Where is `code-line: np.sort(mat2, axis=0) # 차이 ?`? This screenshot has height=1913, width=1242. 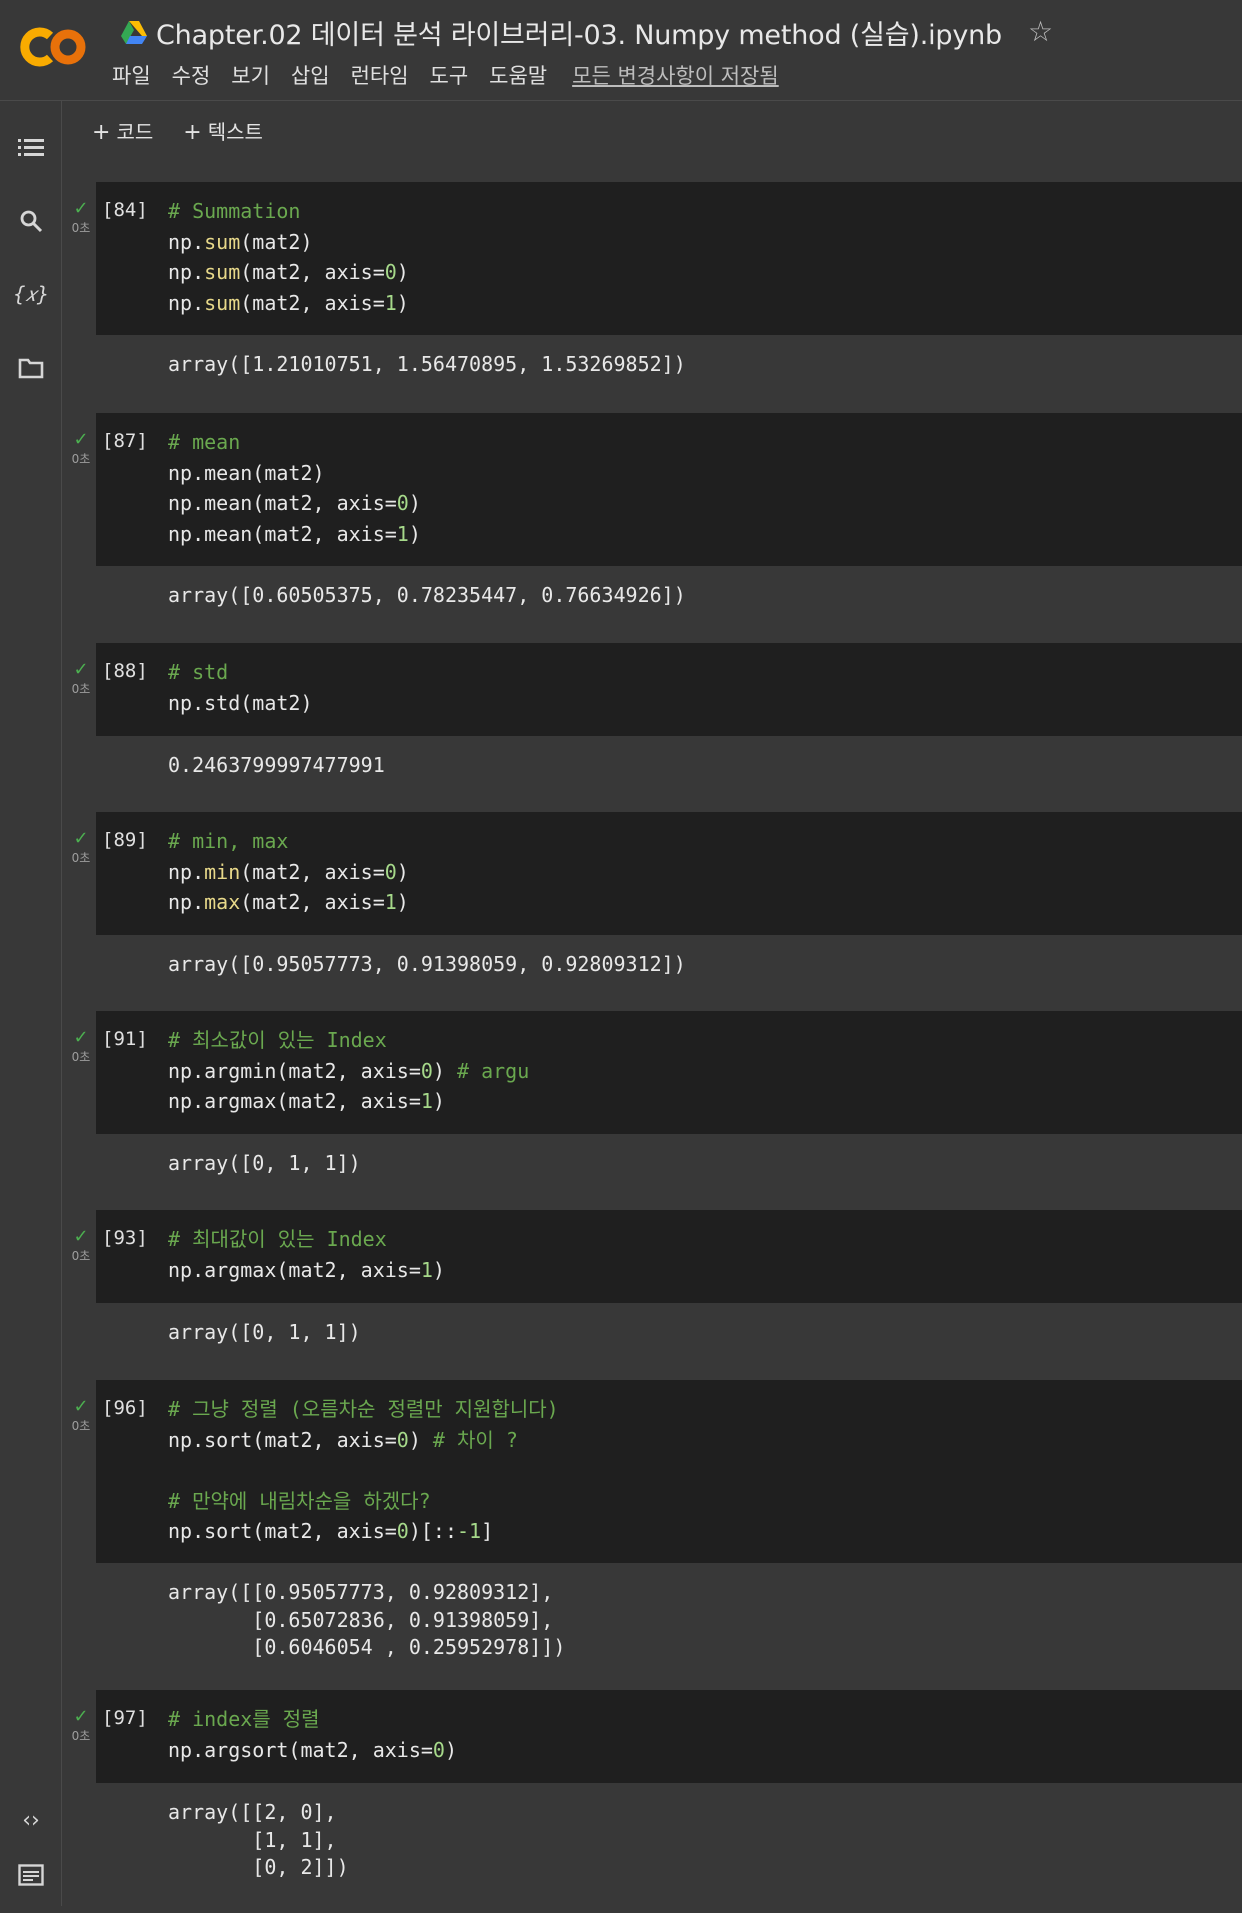
code-line: np.sort(mat2, axis=0) # 차이 ? is located at coordinates (363, 1440).